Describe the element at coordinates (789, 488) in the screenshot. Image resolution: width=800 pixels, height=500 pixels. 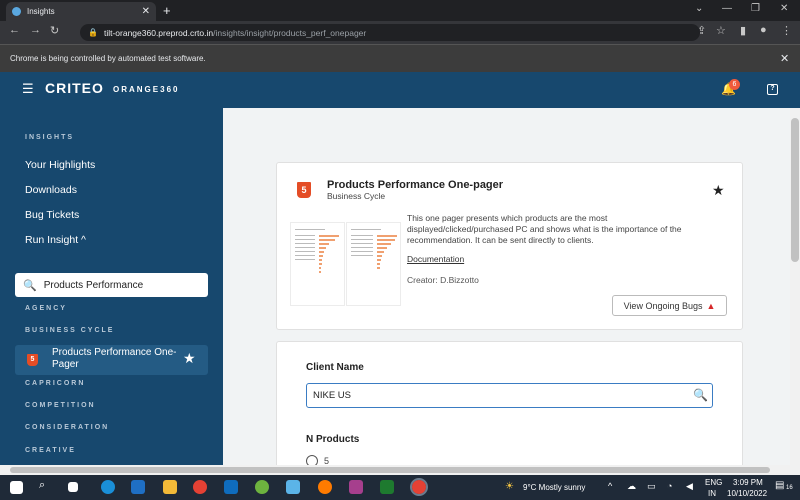
I see `notification-center-count: 16` at that location.